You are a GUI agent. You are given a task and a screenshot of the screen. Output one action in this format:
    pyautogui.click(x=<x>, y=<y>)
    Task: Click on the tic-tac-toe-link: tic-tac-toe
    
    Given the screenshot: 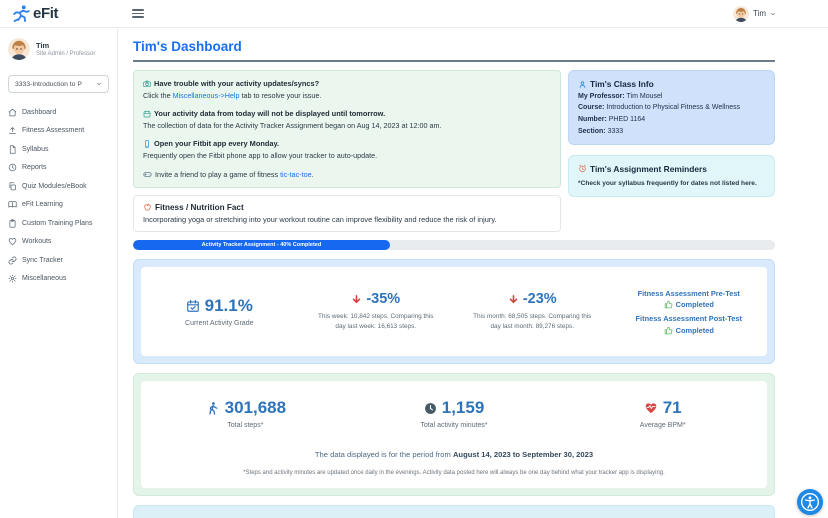 What is the action you would take?
    pyautogui.click(x=296, y=174)
    